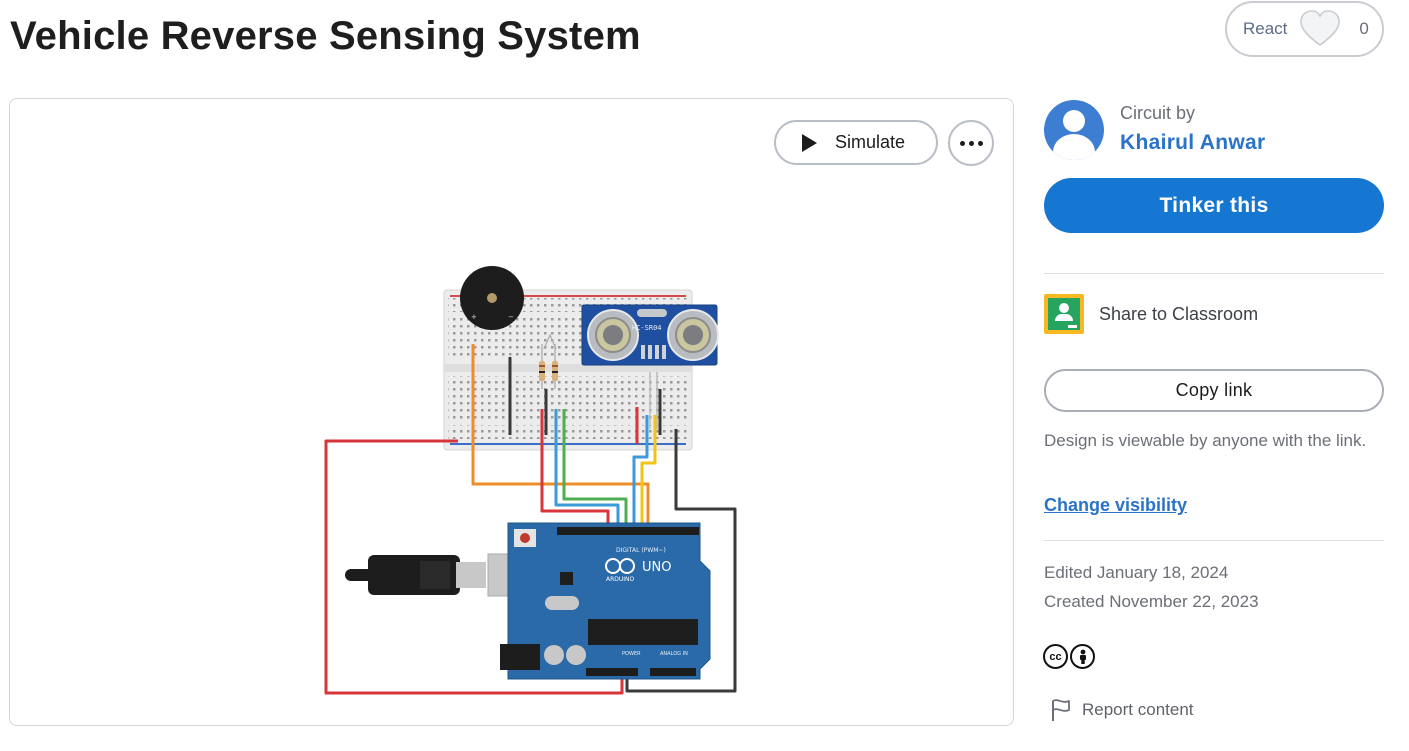 The width and height of the screenshot is (1409, 751). What do you see at coordinates (650, 335) in the screenshot?
I see `ultrasonic-sensor: HC-SR04` at bounding box center [650, 335].